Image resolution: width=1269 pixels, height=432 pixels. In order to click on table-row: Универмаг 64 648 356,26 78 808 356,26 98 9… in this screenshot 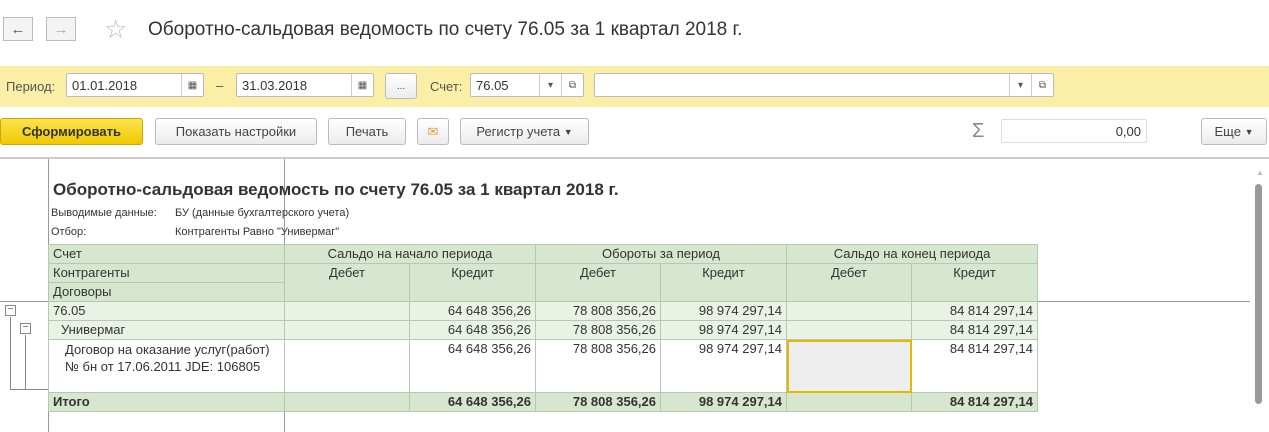, I will do `click(543, 330)`.